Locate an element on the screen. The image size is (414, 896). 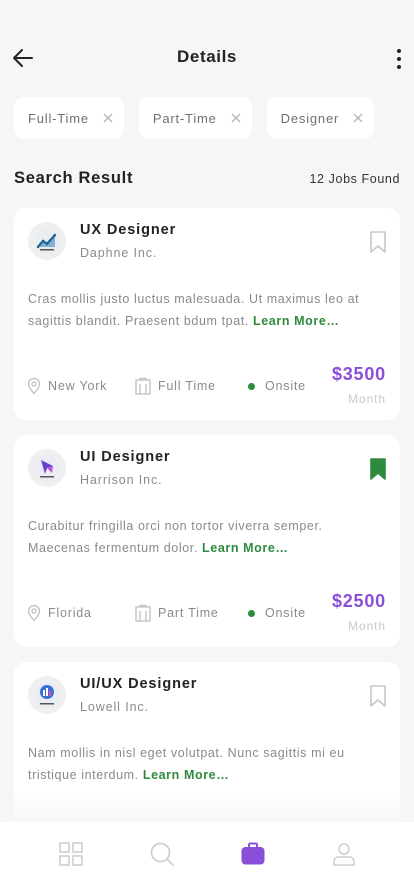
grid-icon is located at coordinates (70, 854).